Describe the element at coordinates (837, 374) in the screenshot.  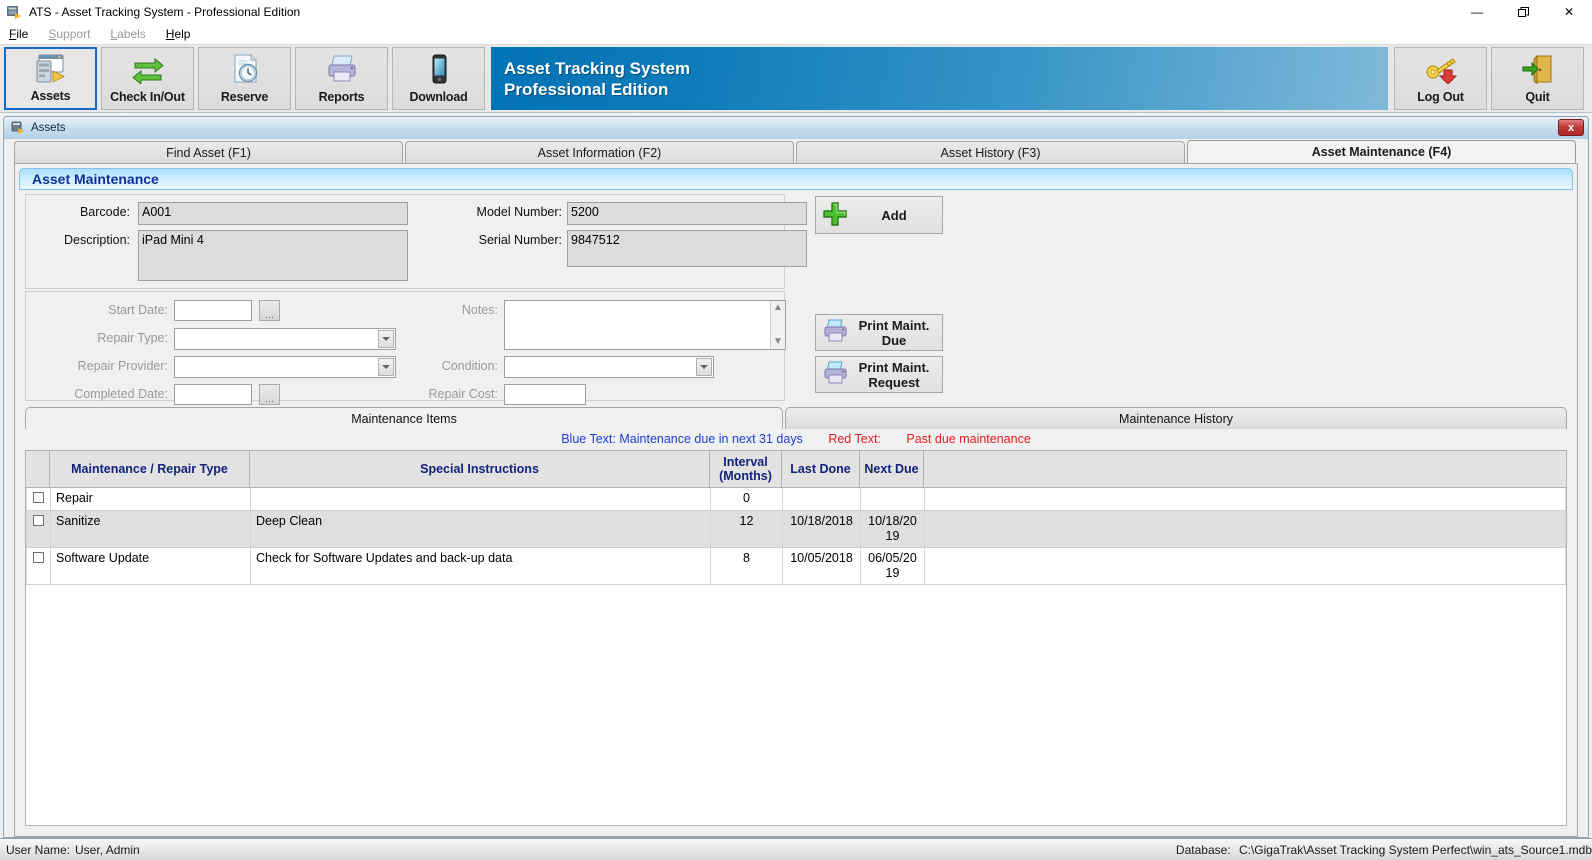
I see `printer-icon` at that location.